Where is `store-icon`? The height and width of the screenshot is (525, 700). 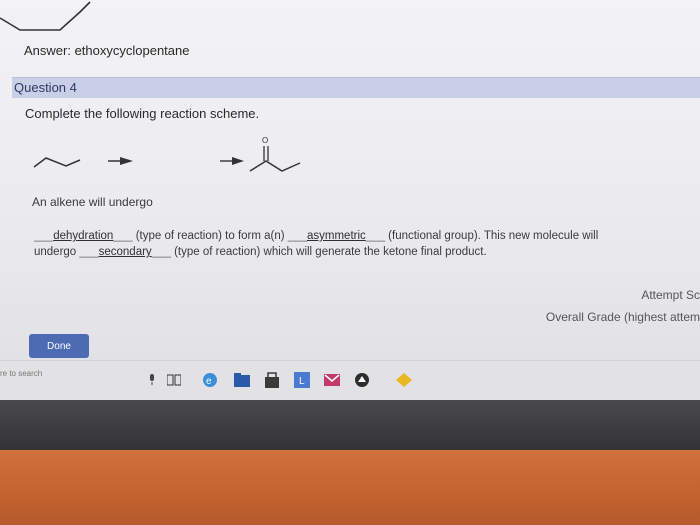 store-icon is located at coordinates (272, 380).